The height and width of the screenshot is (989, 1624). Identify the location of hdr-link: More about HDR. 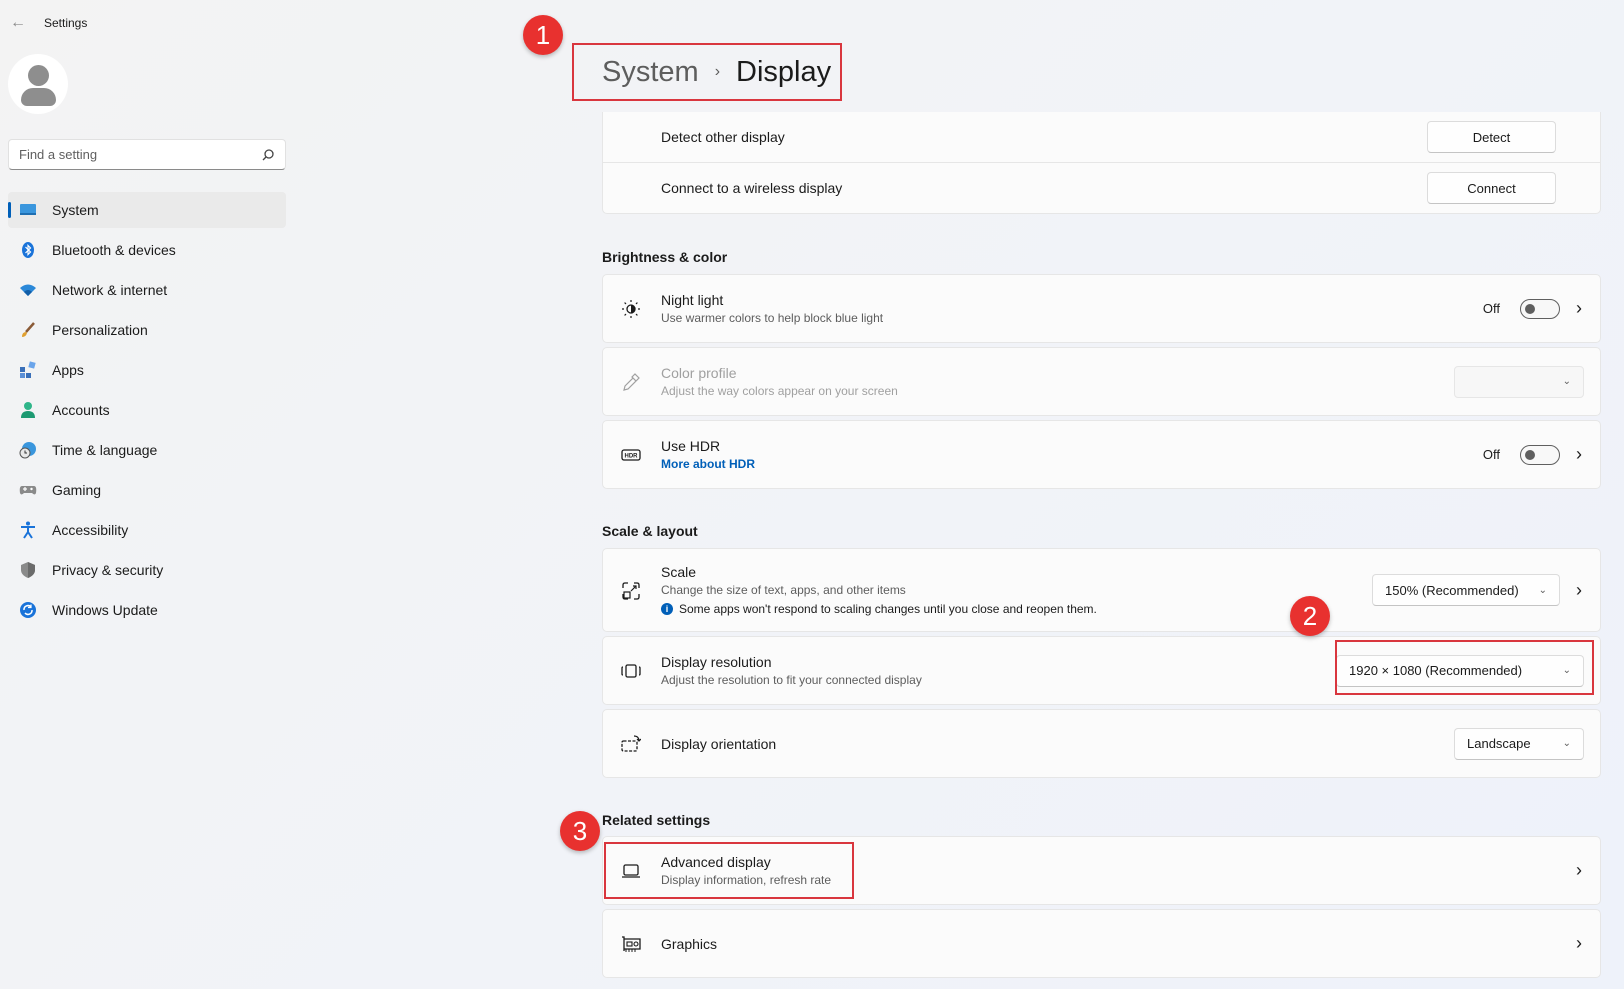
(708, 464).